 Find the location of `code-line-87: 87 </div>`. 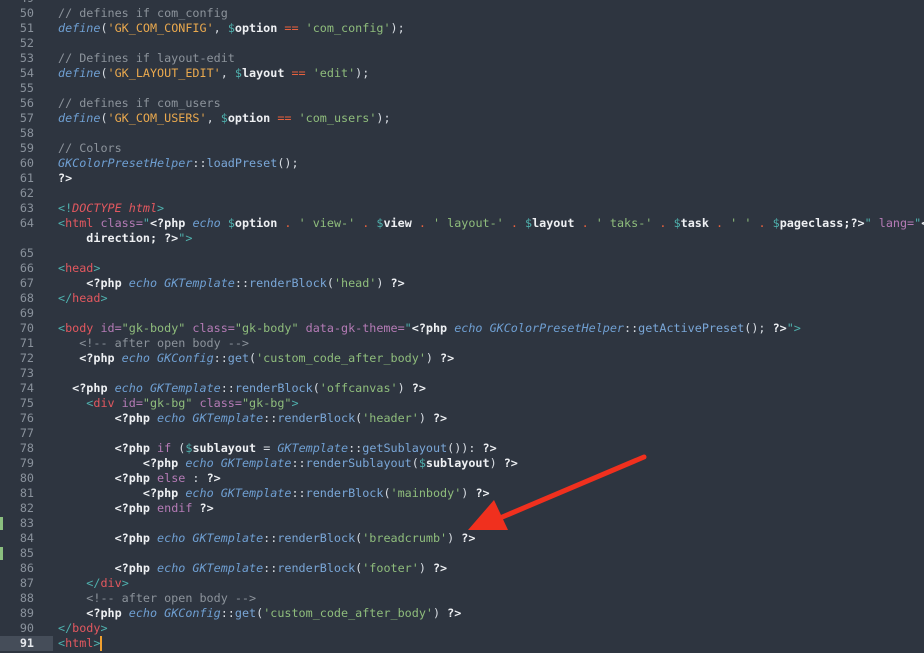

code-line-87: 87 </div> is located at coordinates (462, 583).